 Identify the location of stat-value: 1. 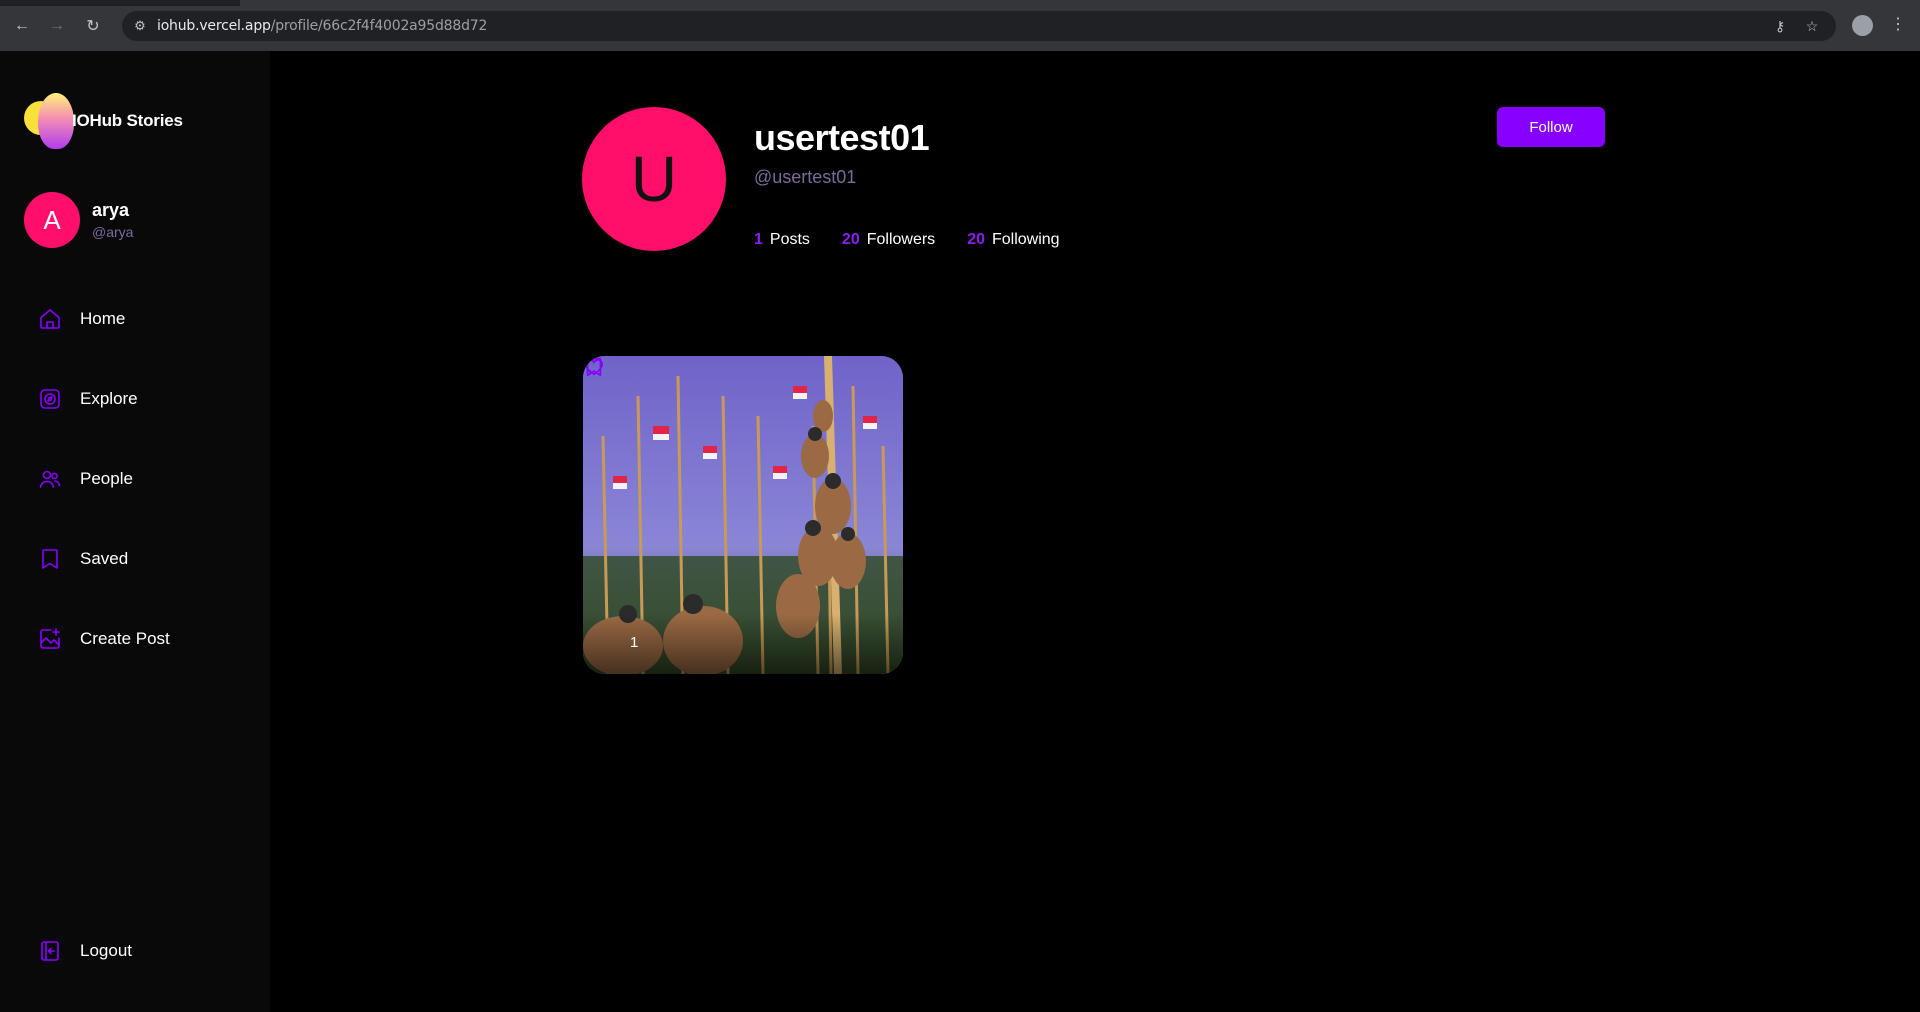
(758, 239).